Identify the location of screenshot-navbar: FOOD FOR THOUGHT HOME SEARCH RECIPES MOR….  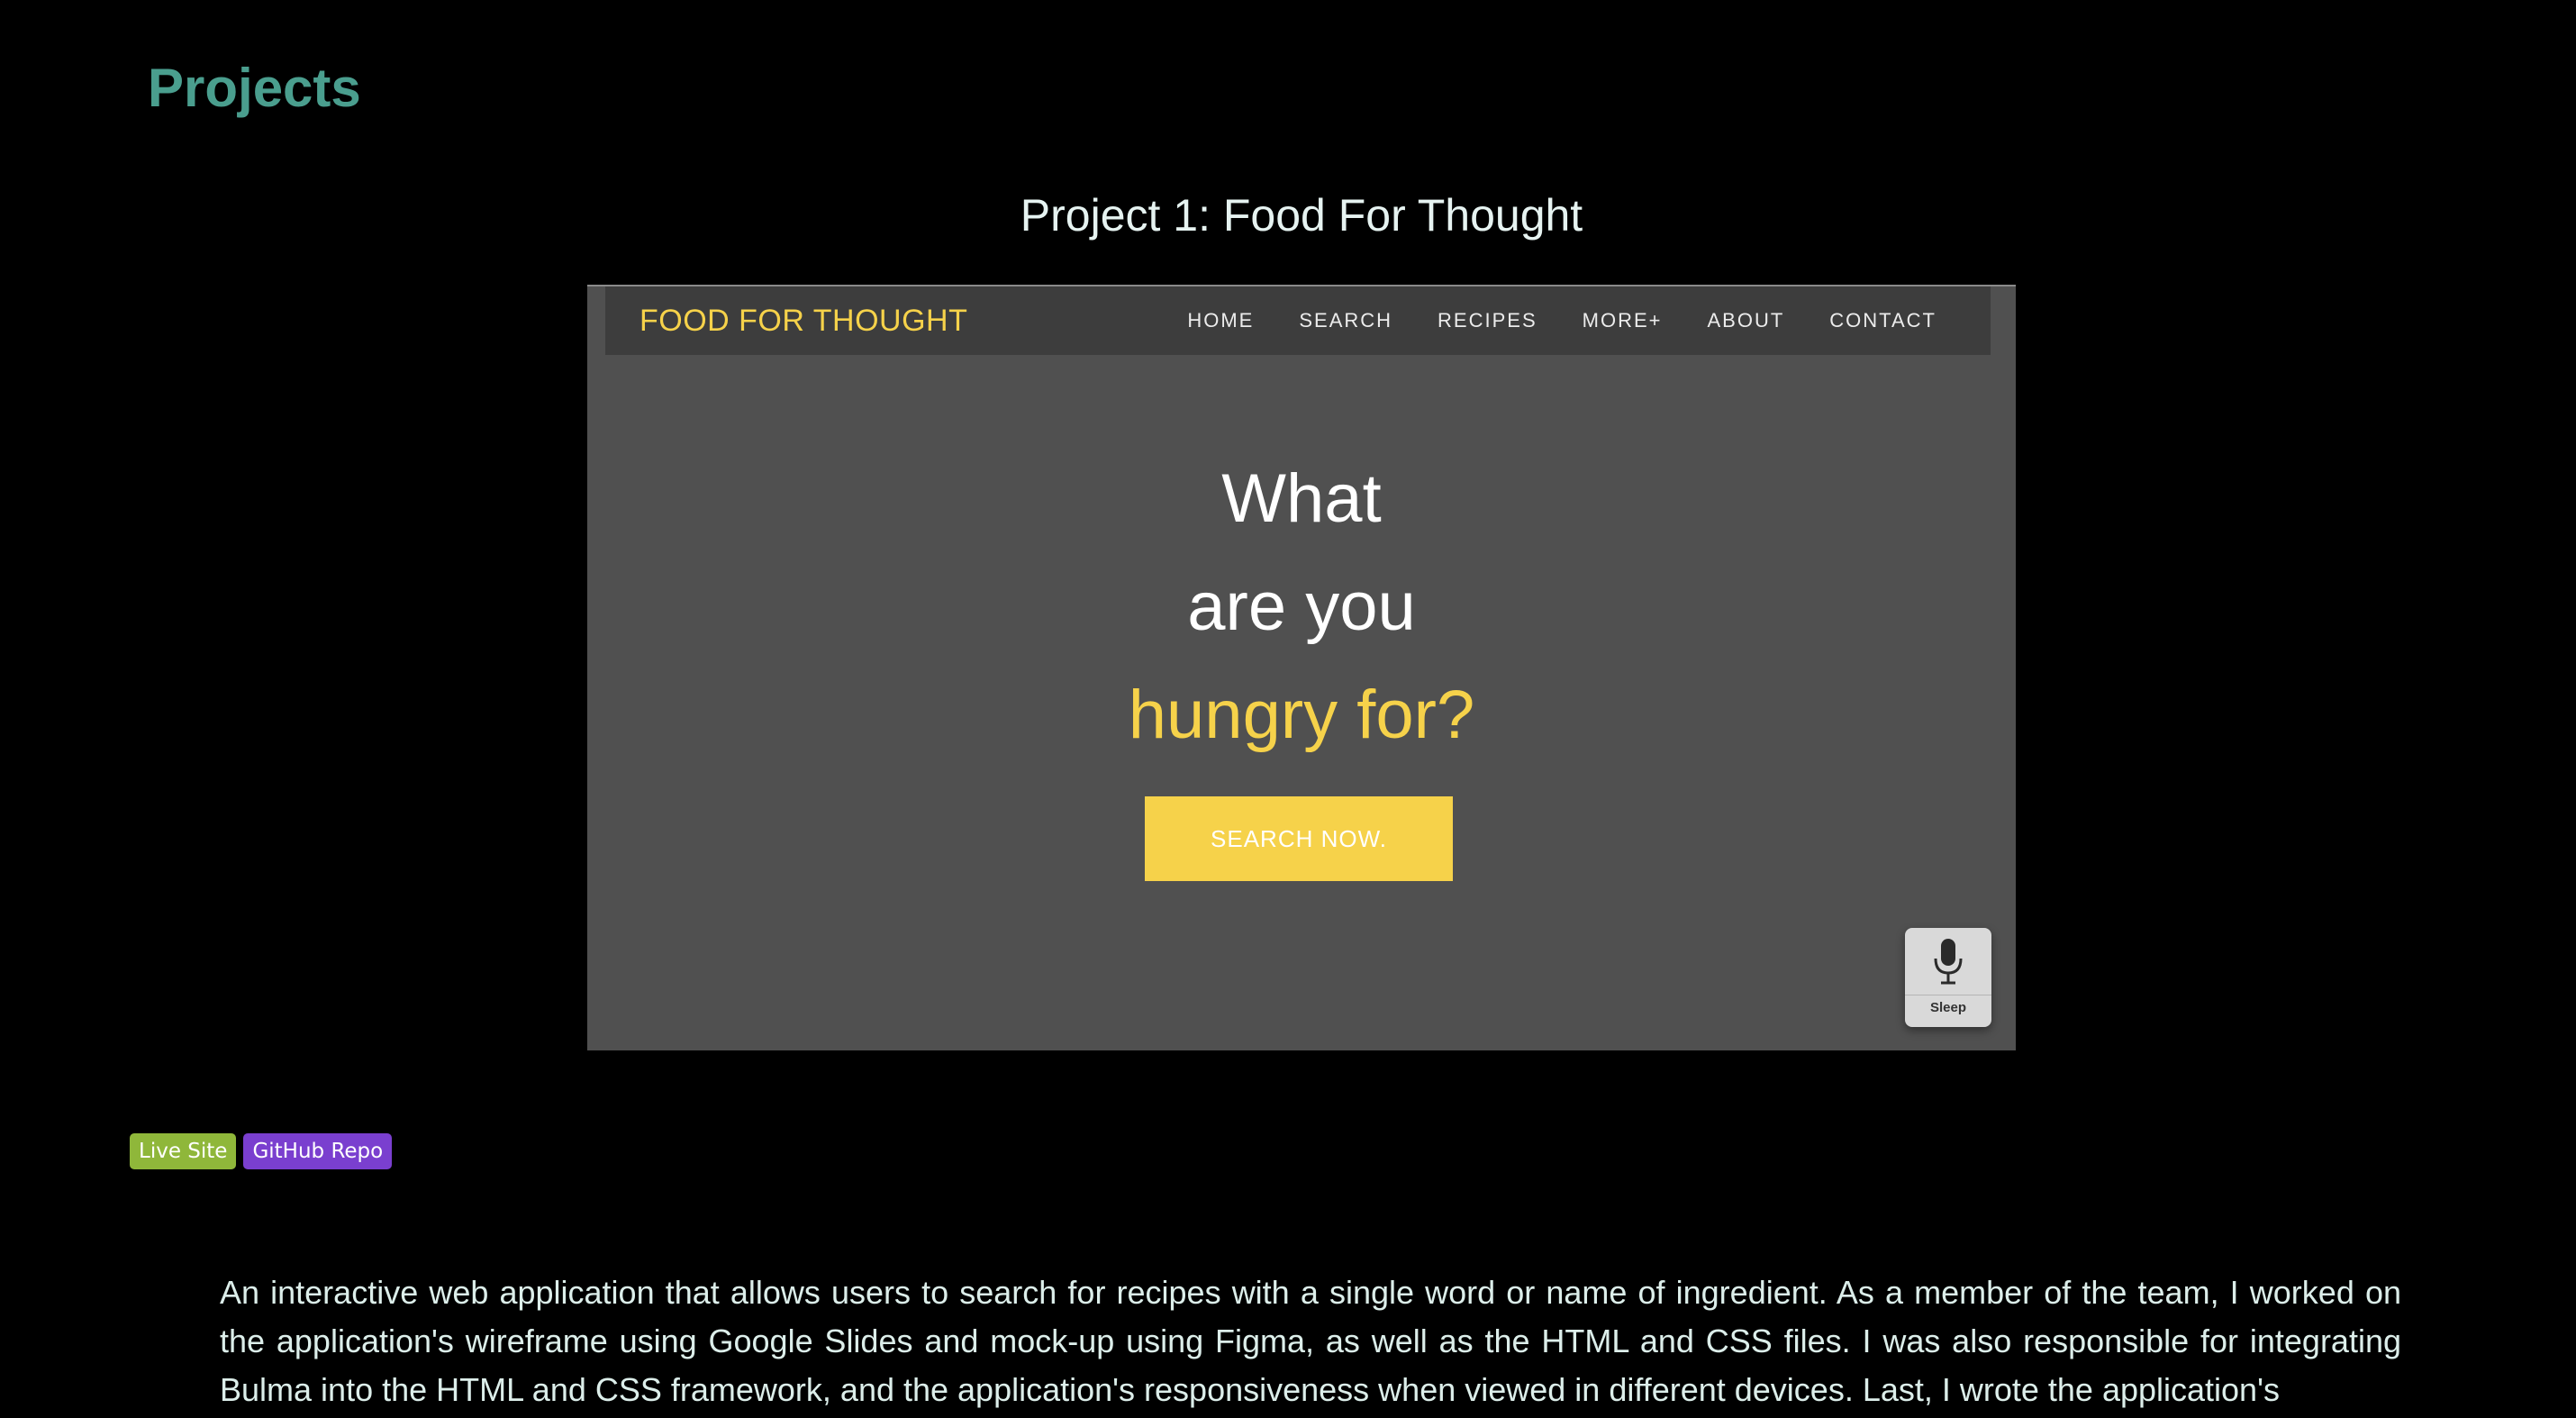
(1298, 320).